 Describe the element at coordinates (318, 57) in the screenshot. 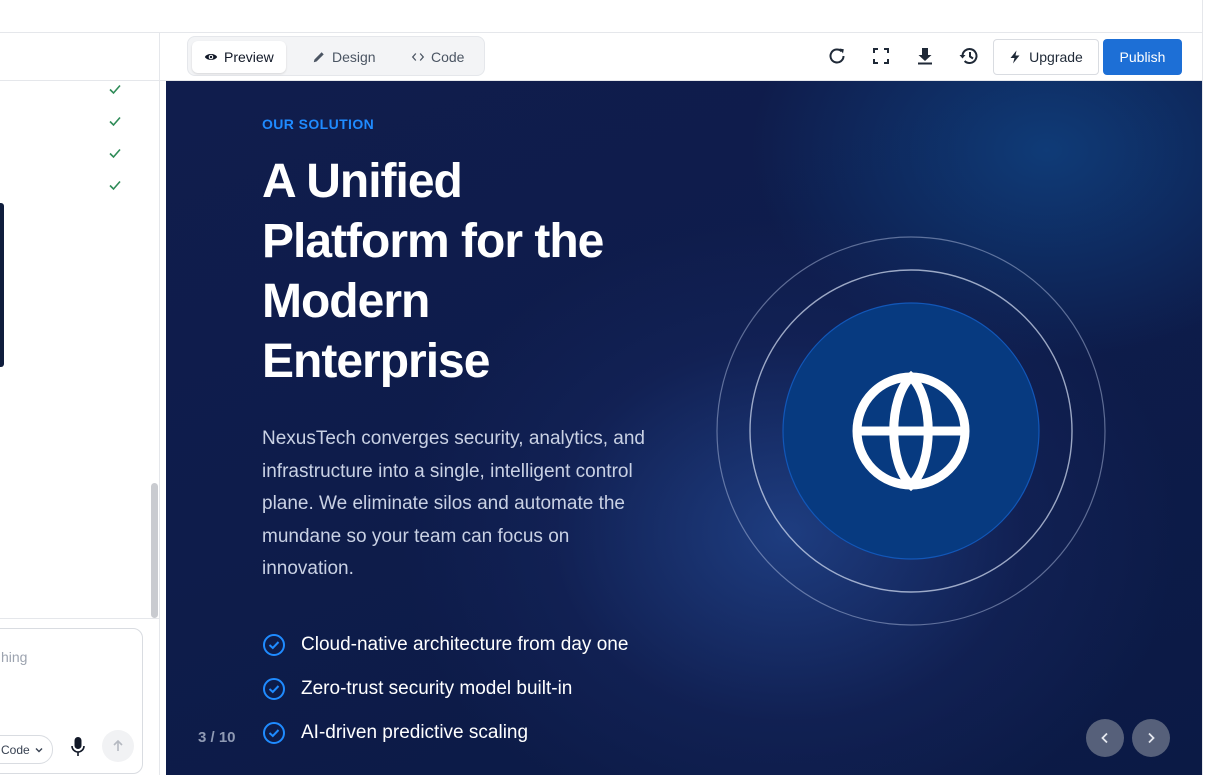

I see `pencil-icon` at that location.